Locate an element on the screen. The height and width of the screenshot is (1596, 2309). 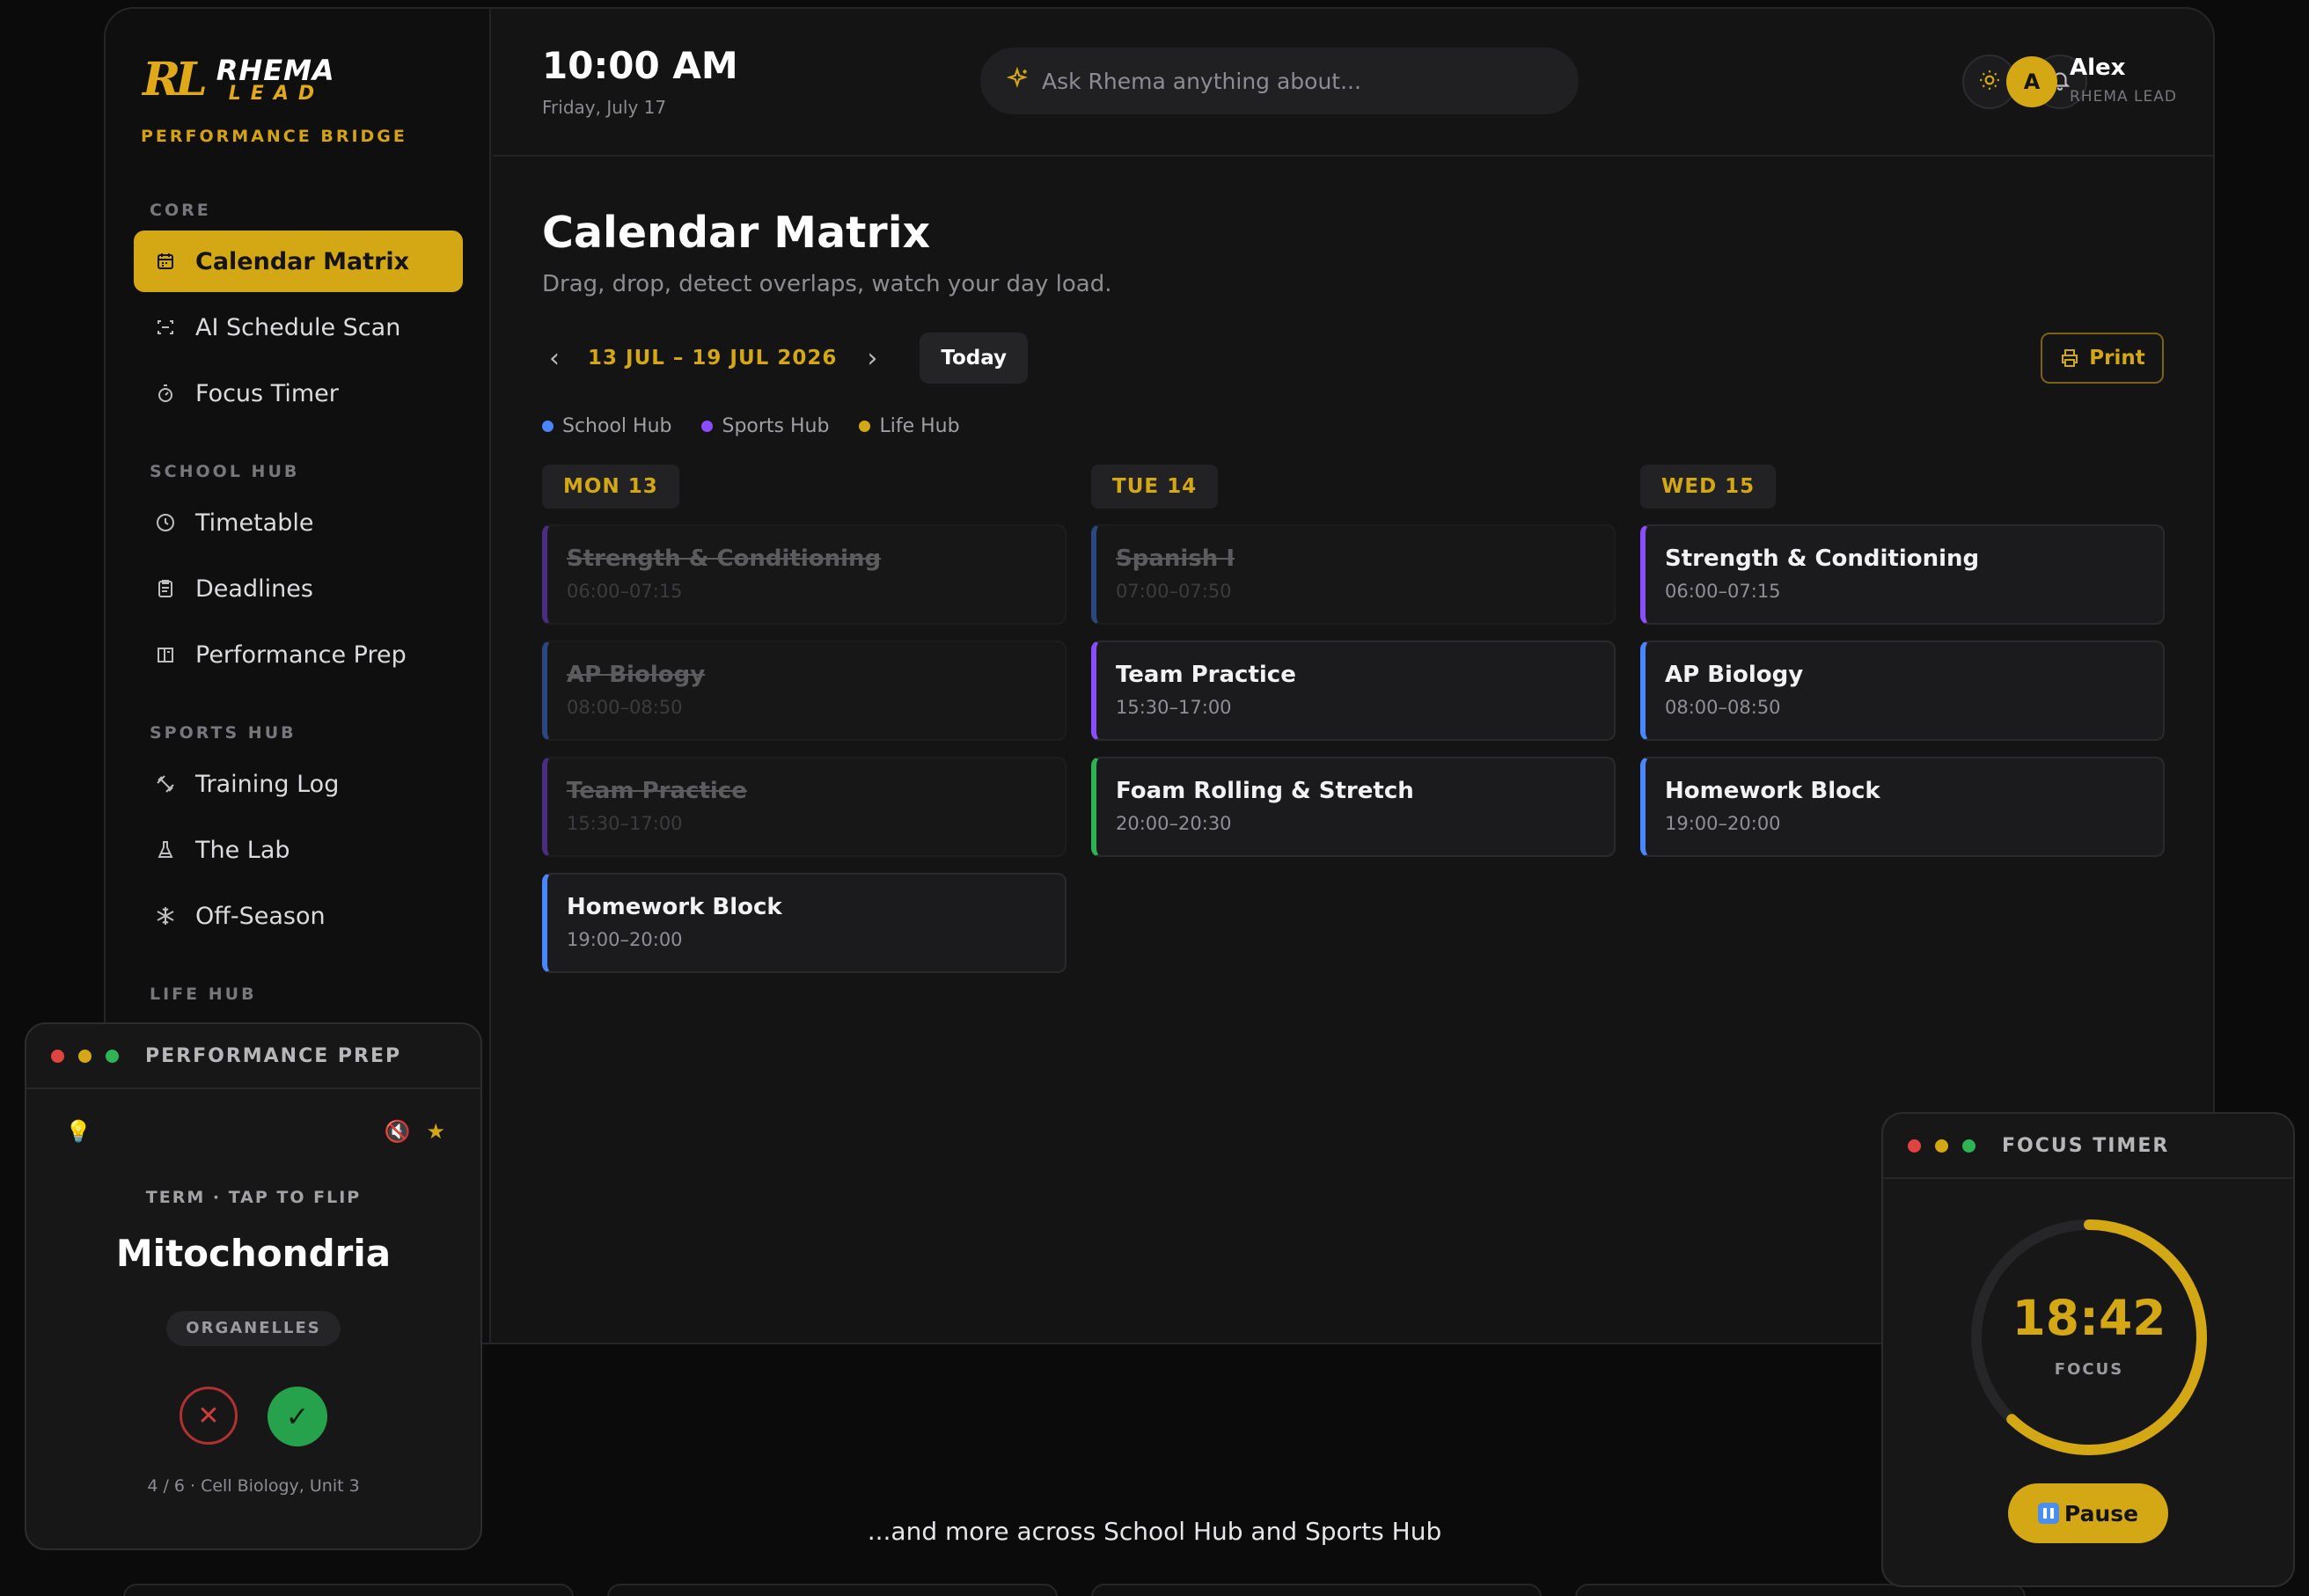
flashcard-toolbar: 💡 🔇 ★ is located at coordinates (255, 1132).